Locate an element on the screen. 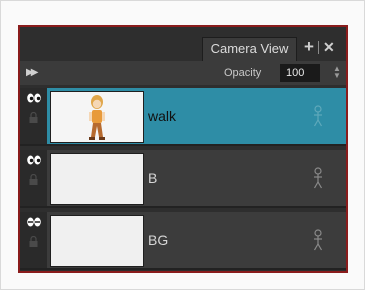 The width and height of the screenshot is (365, 290). layer-name: BG is located at coordinates (158, 240).